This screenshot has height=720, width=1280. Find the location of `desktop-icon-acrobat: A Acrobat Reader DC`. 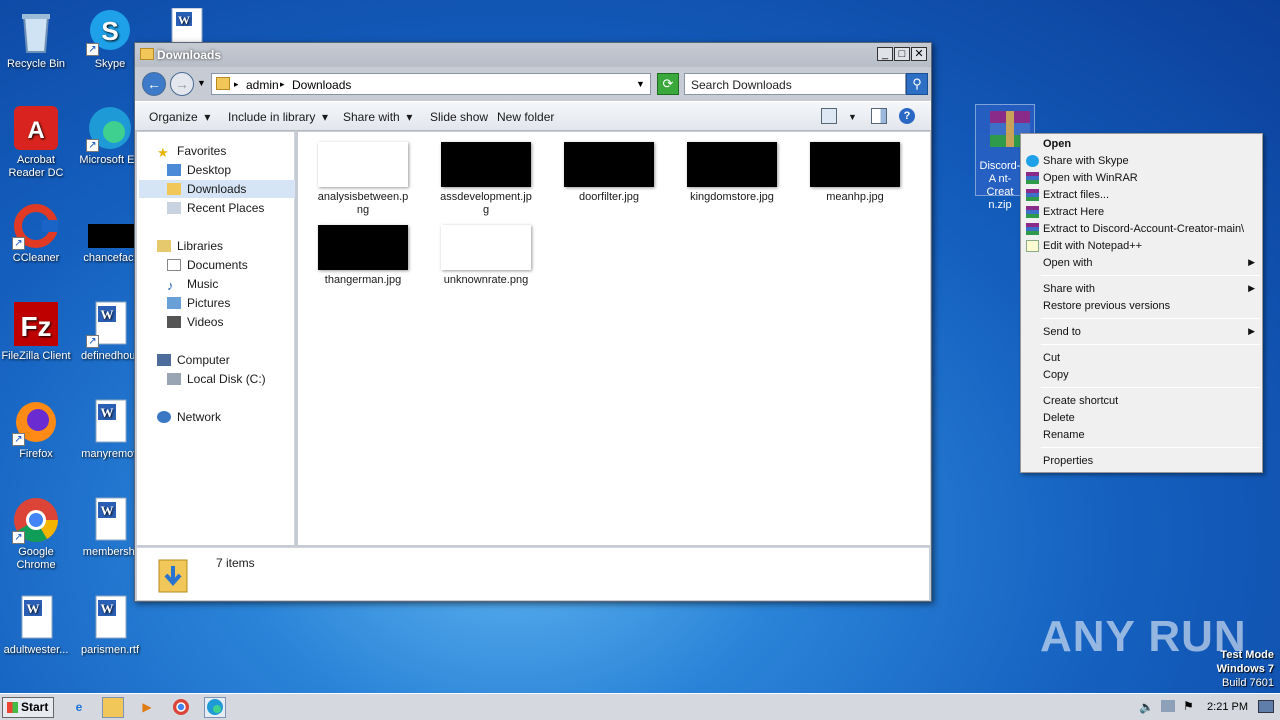

desktop-icon-acrobat: A Acrobat Reader DC is located at coordinates (37, 142).